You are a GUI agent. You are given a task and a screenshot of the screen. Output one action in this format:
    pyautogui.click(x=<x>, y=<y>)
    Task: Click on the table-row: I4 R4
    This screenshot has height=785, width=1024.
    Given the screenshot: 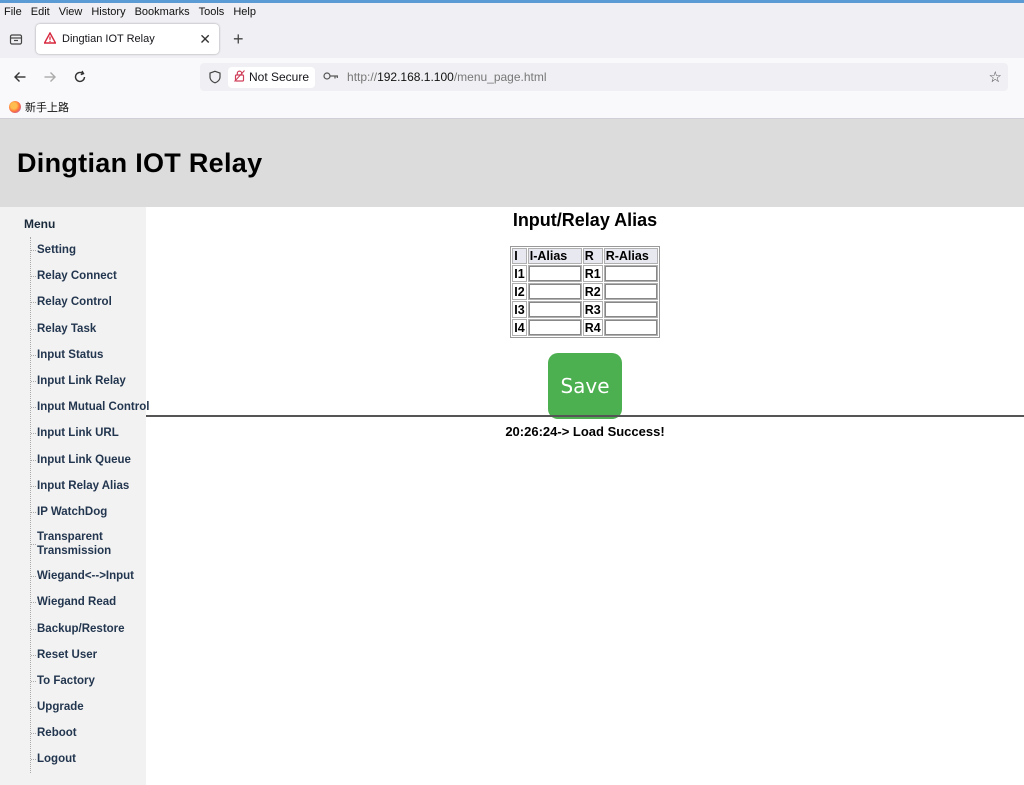 What is the action you would take?
    pyautogui.click(x=585, y=327)
    